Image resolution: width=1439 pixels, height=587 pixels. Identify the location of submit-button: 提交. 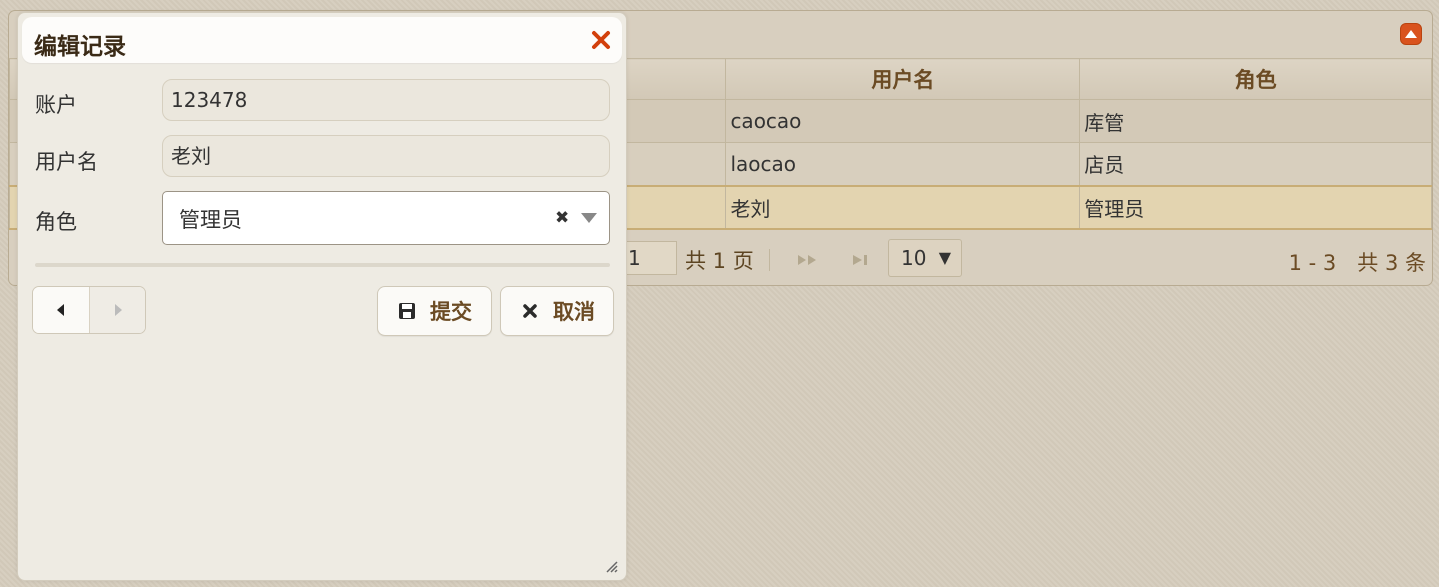
(434, 311).